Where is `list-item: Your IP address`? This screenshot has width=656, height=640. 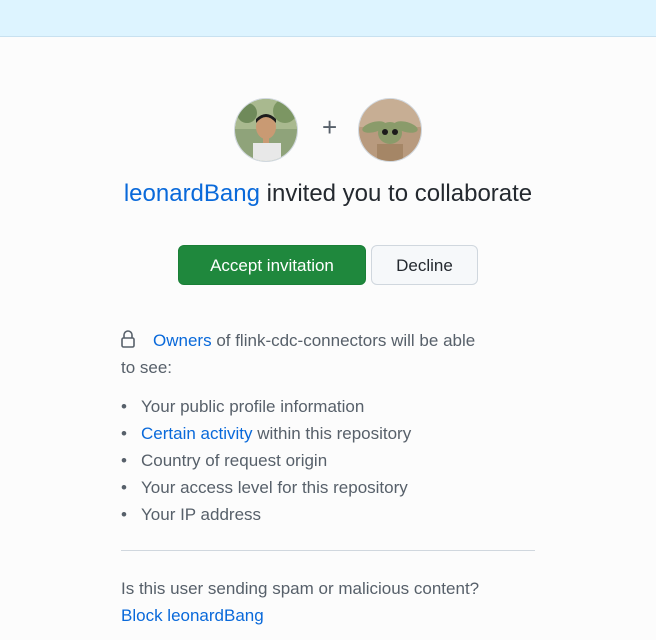
list-item: Your IP address is located at coordinates (266, 514).